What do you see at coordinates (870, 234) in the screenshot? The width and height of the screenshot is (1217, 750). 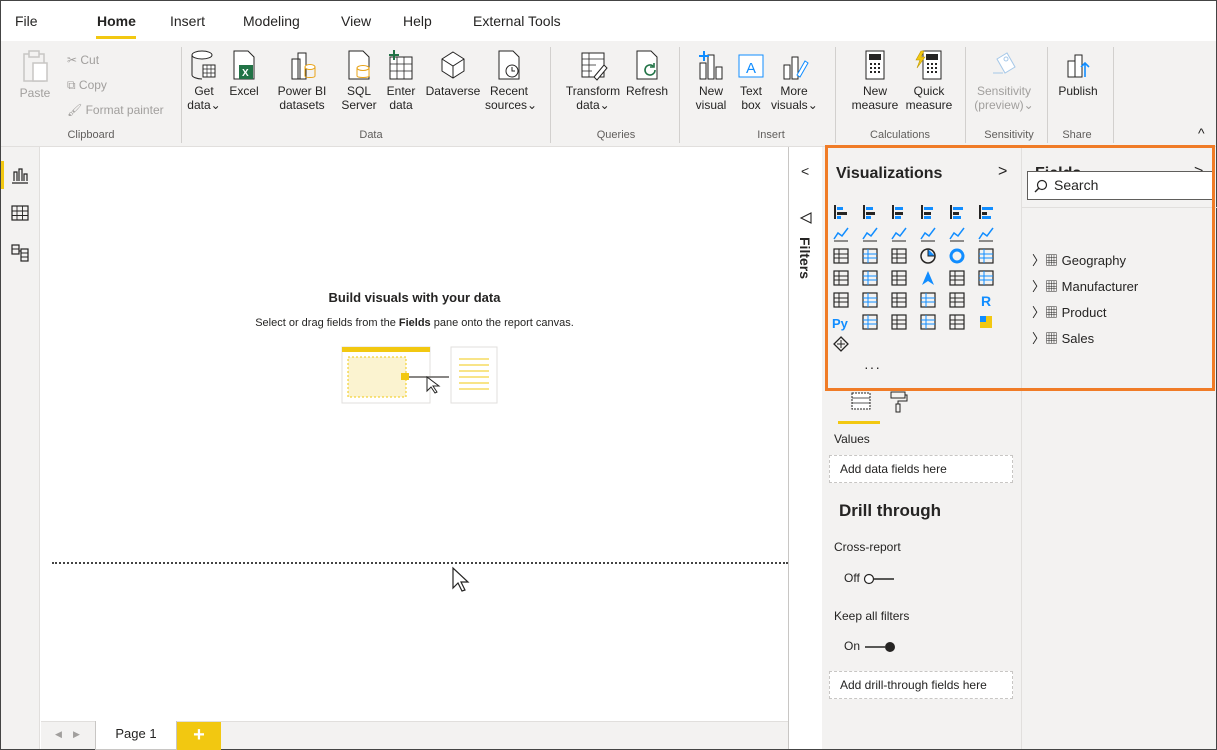 I see `area-chart-icon` at bounding box center [870, 234].